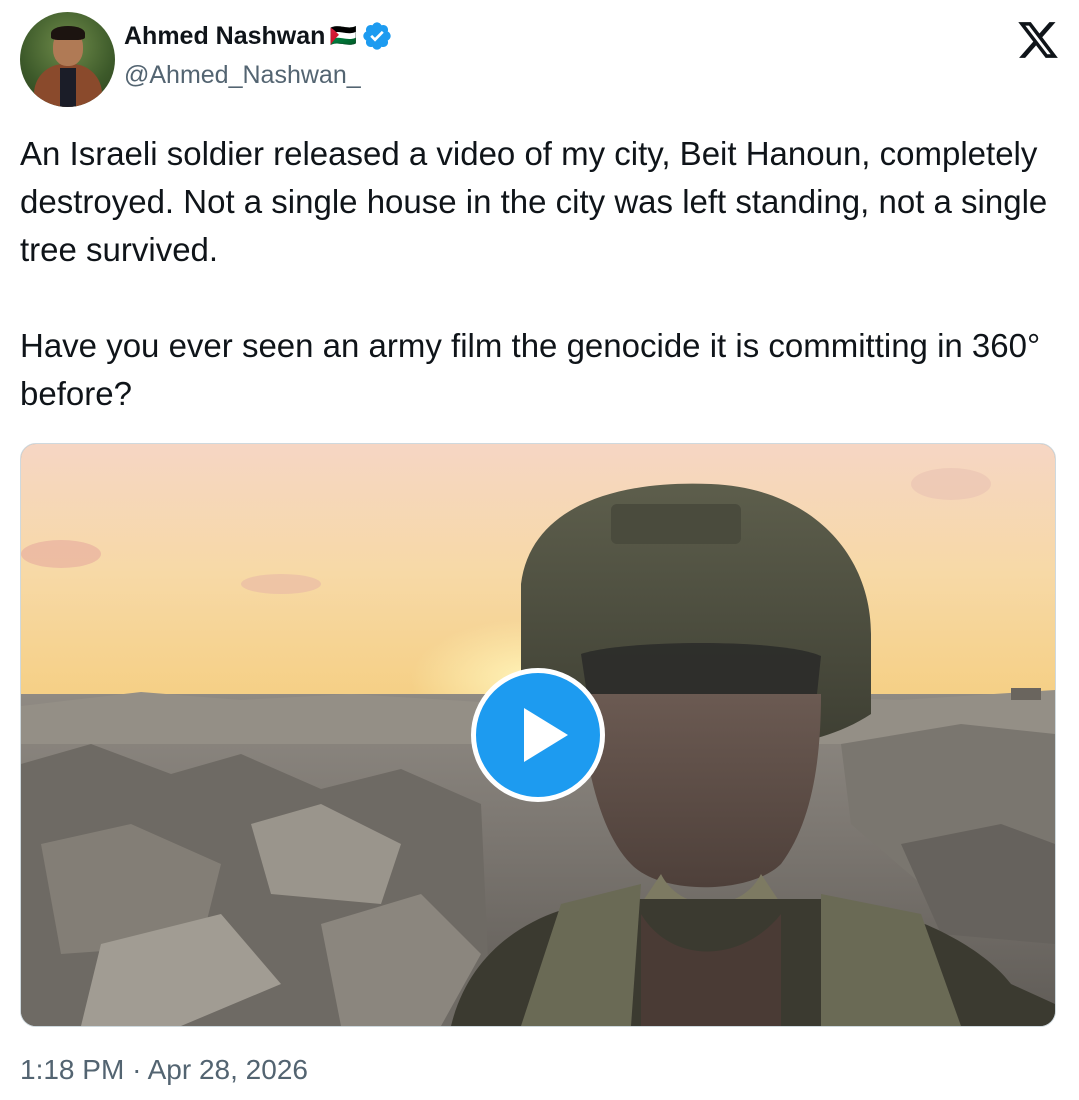 This screenshot has width=1079, height=1100. I want to click on avatar, so click(67, 59).